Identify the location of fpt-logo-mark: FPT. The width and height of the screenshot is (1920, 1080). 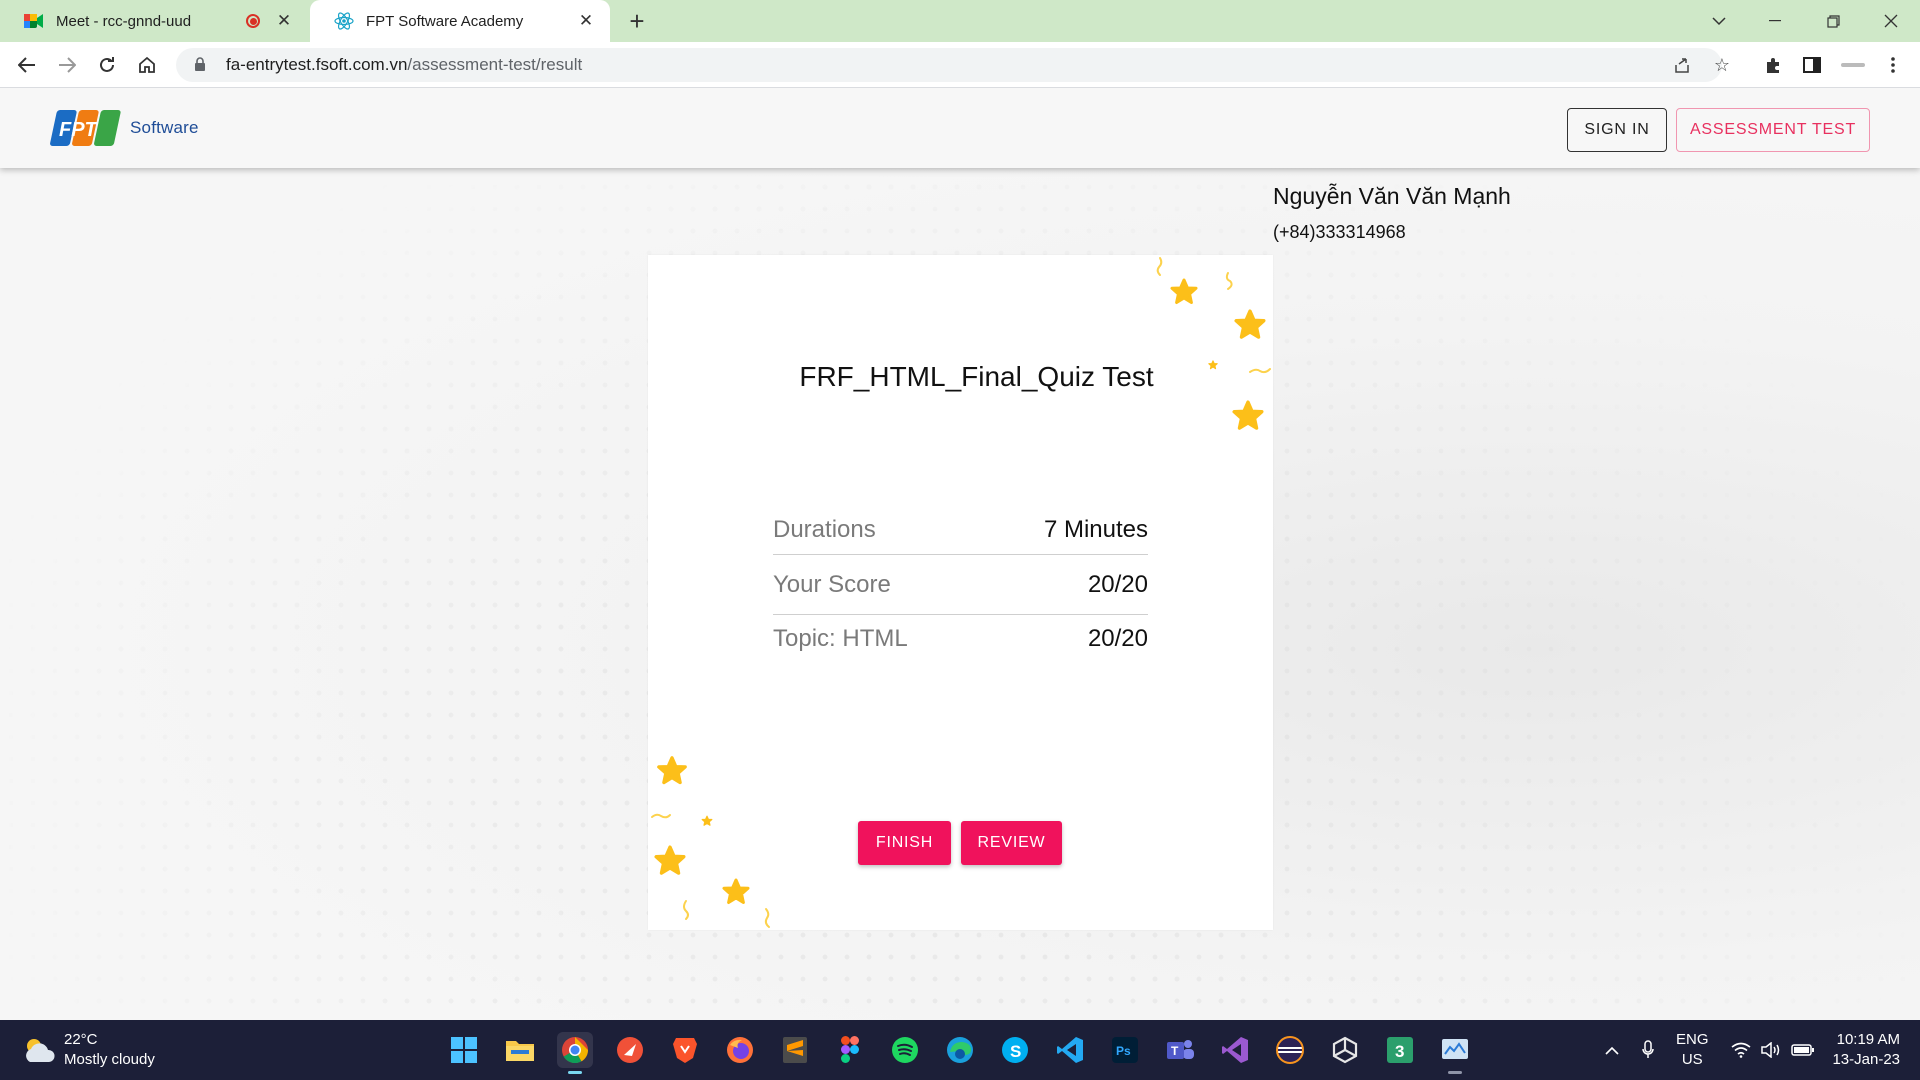
(85, 128).